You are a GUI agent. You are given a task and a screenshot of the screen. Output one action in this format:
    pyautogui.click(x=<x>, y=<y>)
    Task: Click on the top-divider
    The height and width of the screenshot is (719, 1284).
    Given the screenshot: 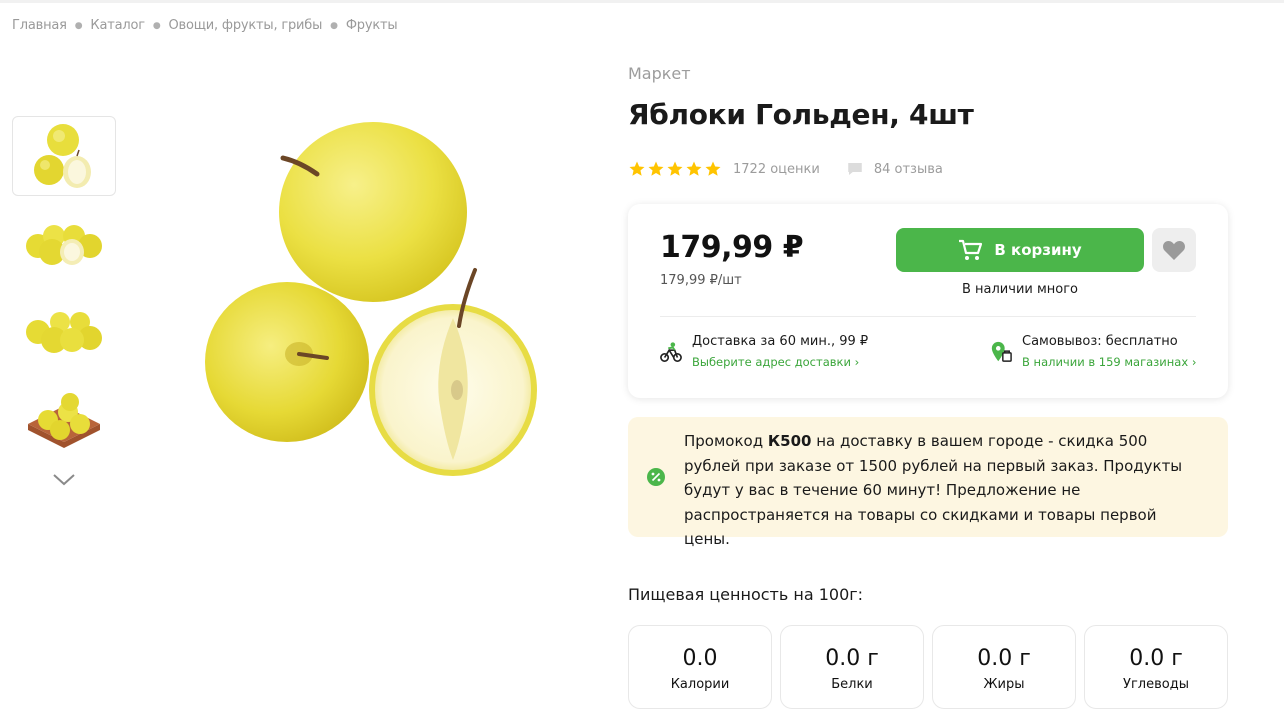 What is the action you would take?
    pyautogui.click(x=642, y=1)
    